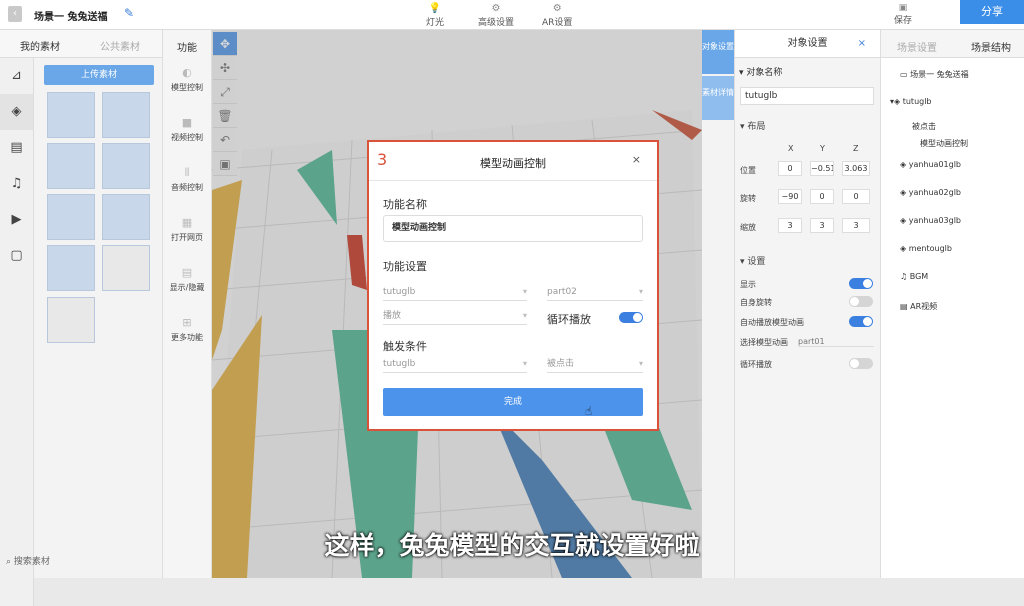  I want to click on tree-item-yanhua03: ◈ yanhua03glb, so click(930, 220).